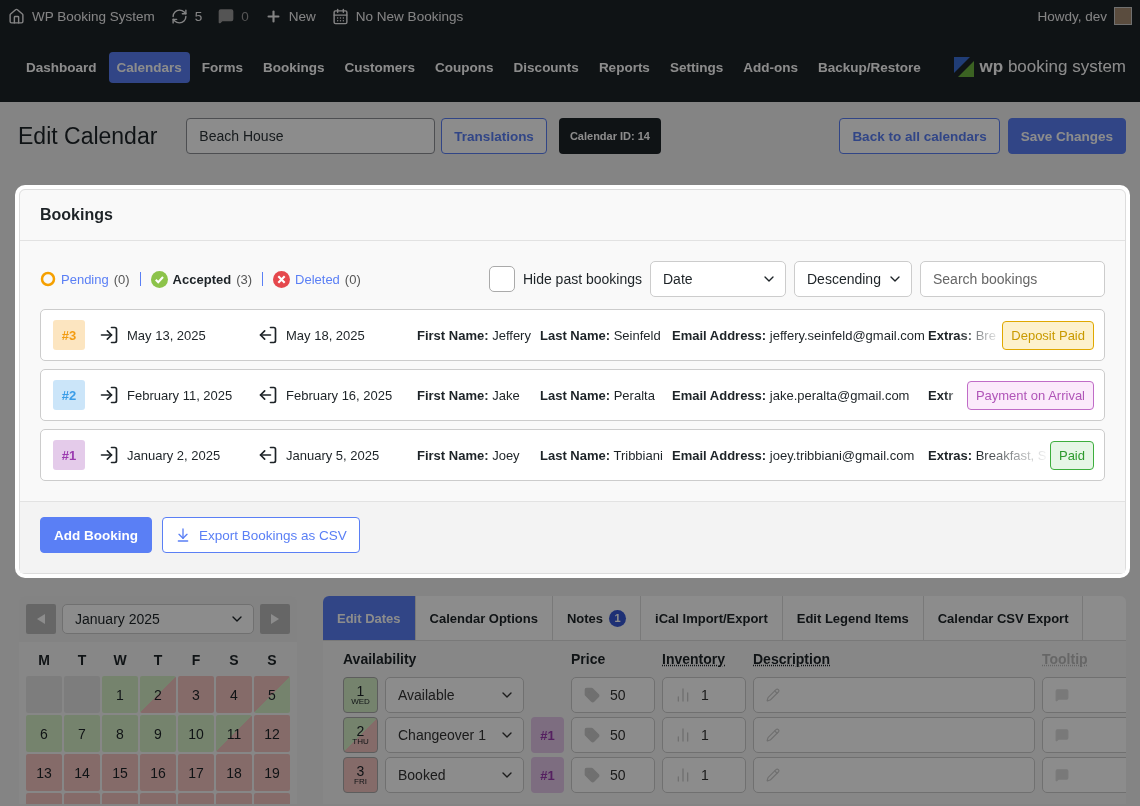 The width and height of the screenshot is (1140, 806). I want to click on last-name: Last Name: Tribbiani, so click(602, 455).